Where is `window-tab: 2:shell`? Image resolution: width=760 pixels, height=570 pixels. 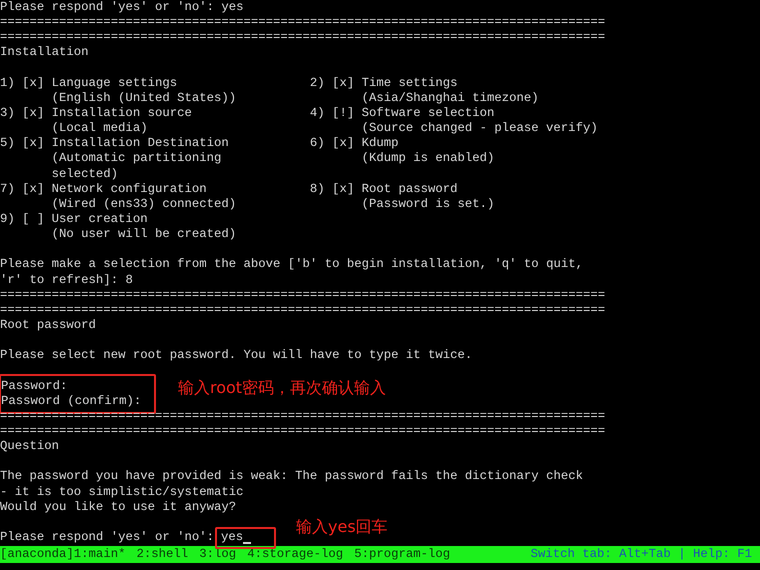
window-tab: 2:shell is located at coordinates (162, 554).